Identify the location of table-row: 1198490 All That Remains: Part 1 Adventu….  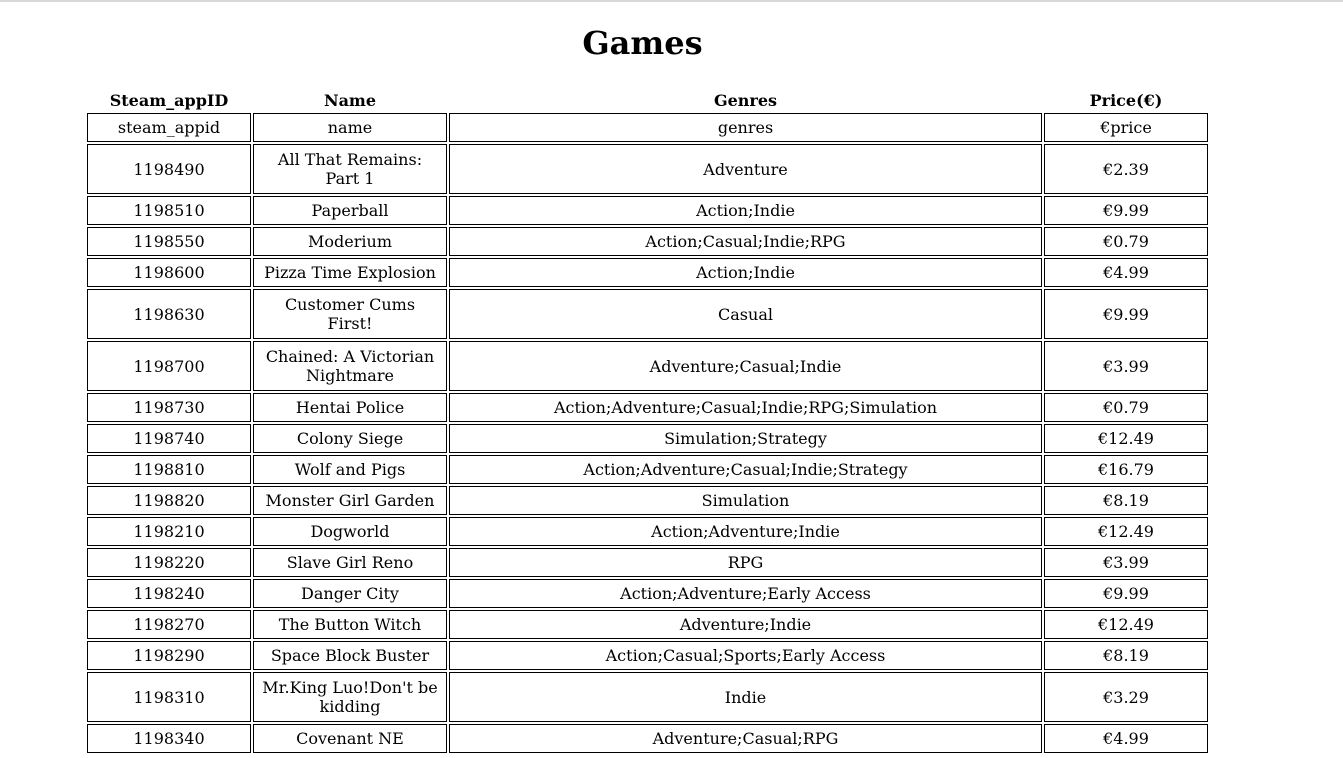
(647, 169).